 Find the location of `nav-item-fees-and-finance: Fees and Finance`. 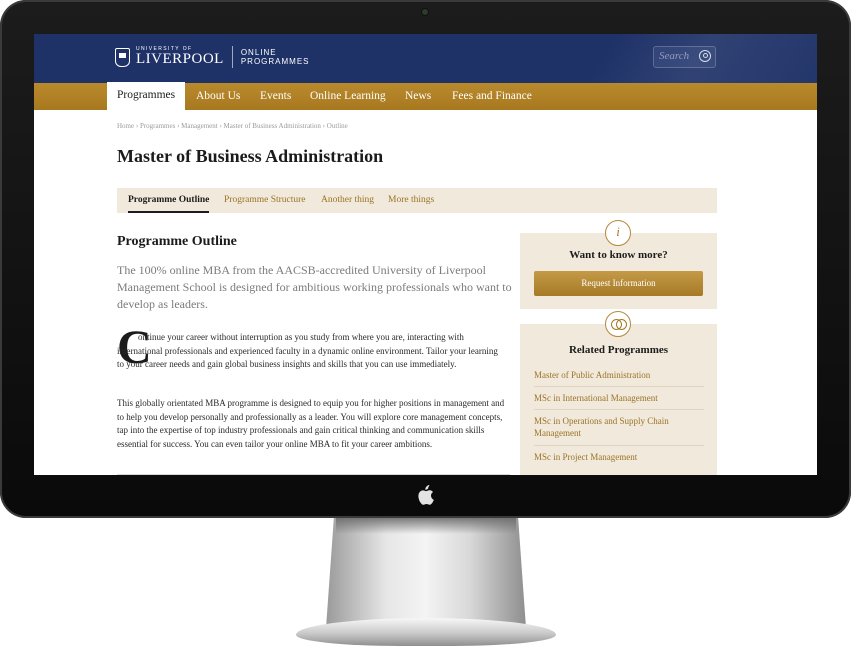

nav-item-fees-and-finance: Fees and Finance is located at coordinates (492, 96).